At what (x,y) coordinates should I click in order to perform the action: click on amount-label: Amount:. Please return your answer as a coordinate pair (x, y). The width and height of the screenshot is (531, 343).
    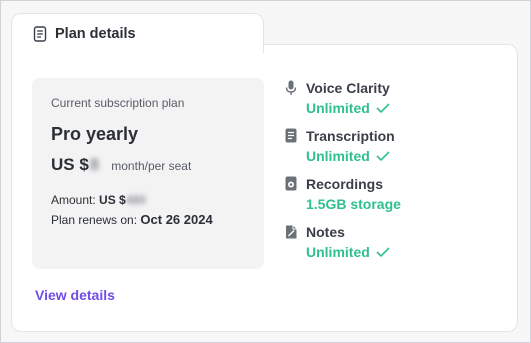
    Looking at the image, I should click on (73, 200).